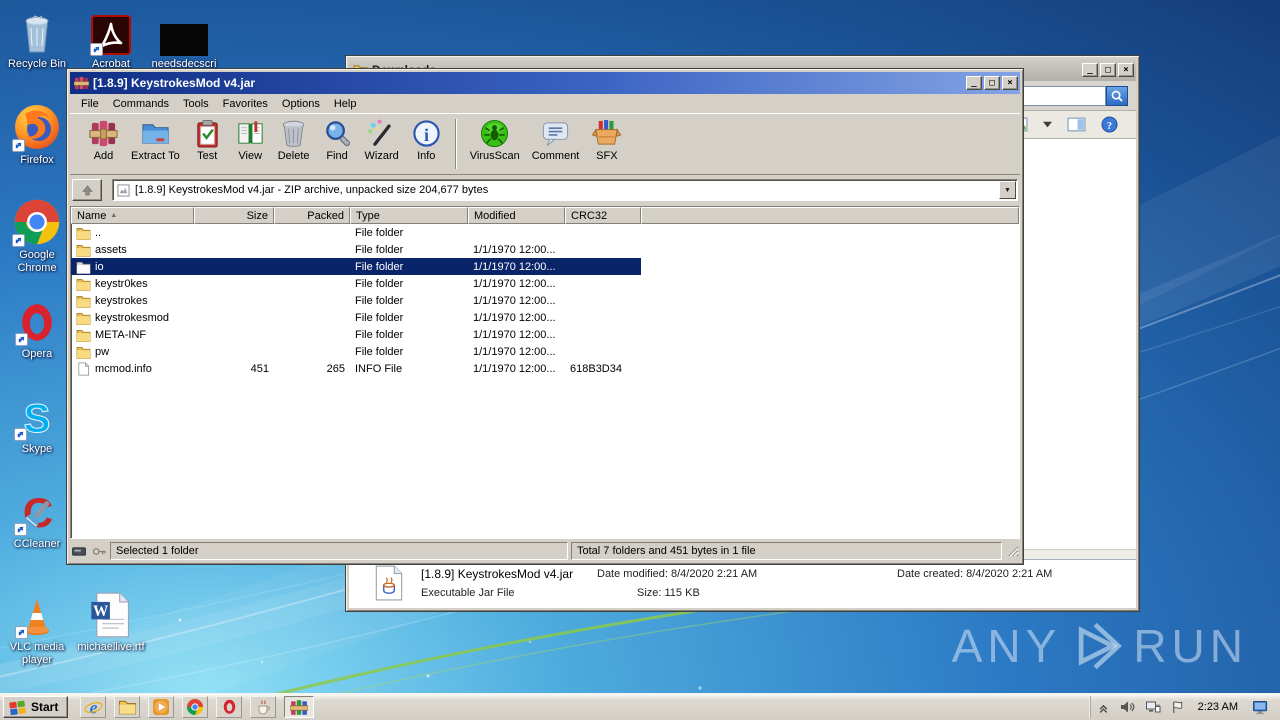 The image size is (1280, 720). Describe the element at coordinates (640, 706) in the screenshot. I see `taskbar: Start e 2:23 AM` at that location.